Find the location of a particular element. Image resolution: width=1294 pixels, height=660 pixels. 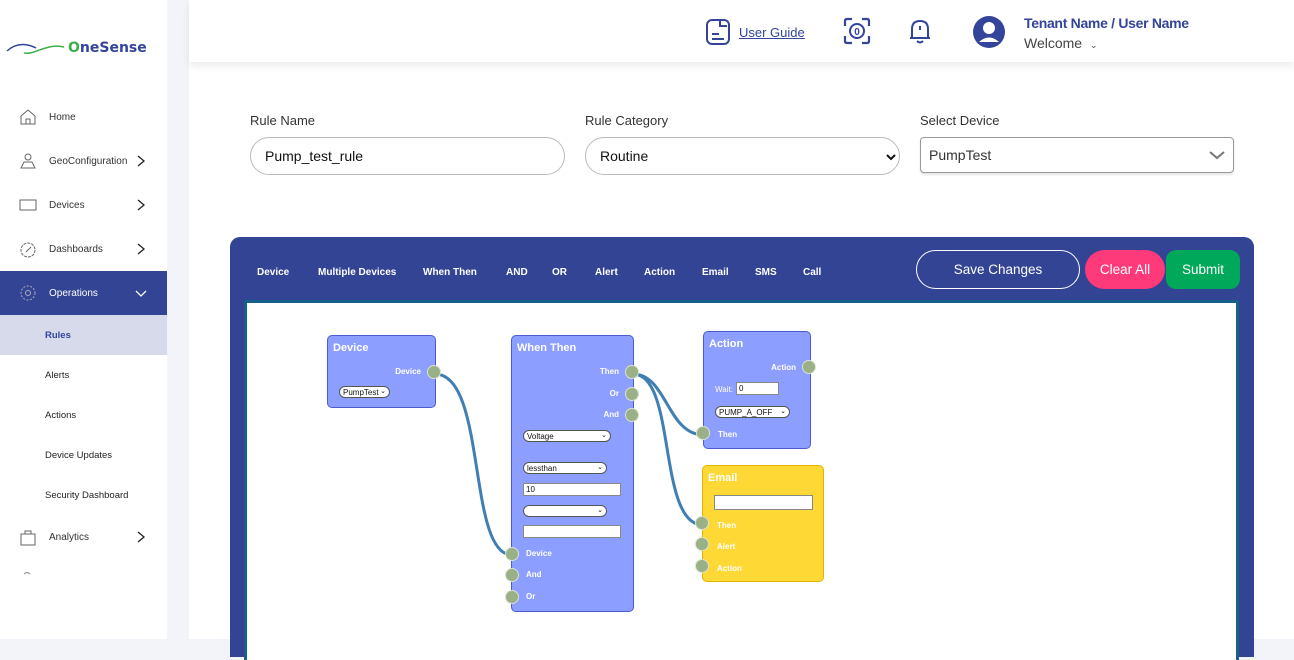

toolbar-when-then: When Then is located at coordinates (450, 272).